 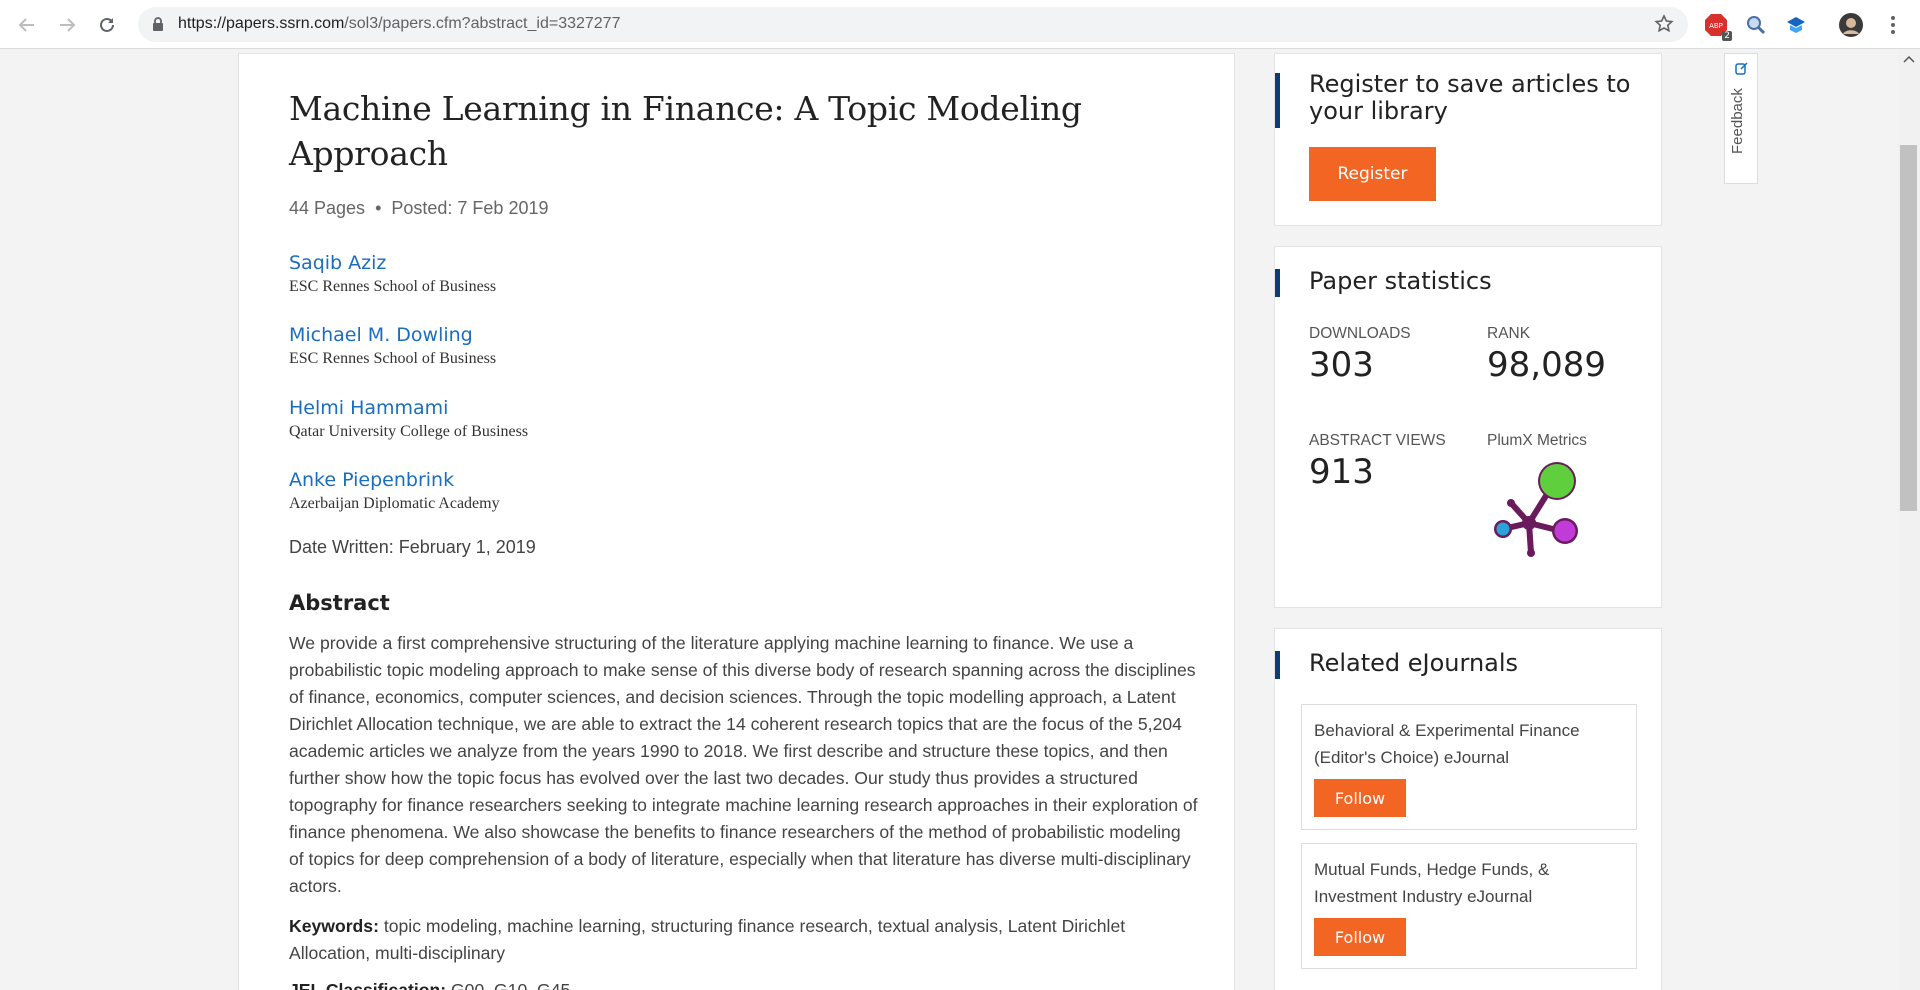 I want to click on forward-arrow-icon, so click(x=67, y=25).